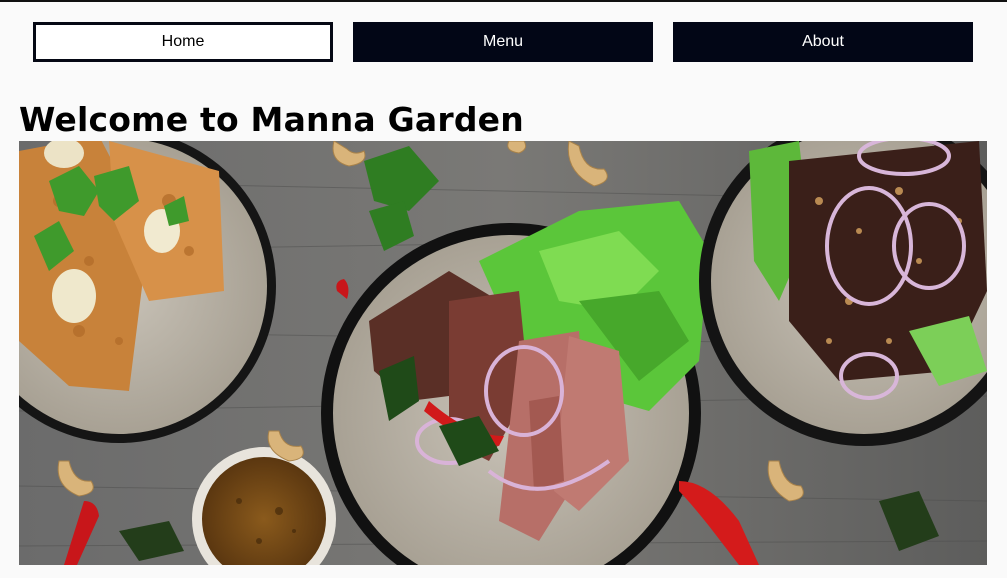  What do you see at coordinates (271, 119) in the screenshot?
I see `page-title: Welcome to Manna Garden` at bounding box center [271, 119].